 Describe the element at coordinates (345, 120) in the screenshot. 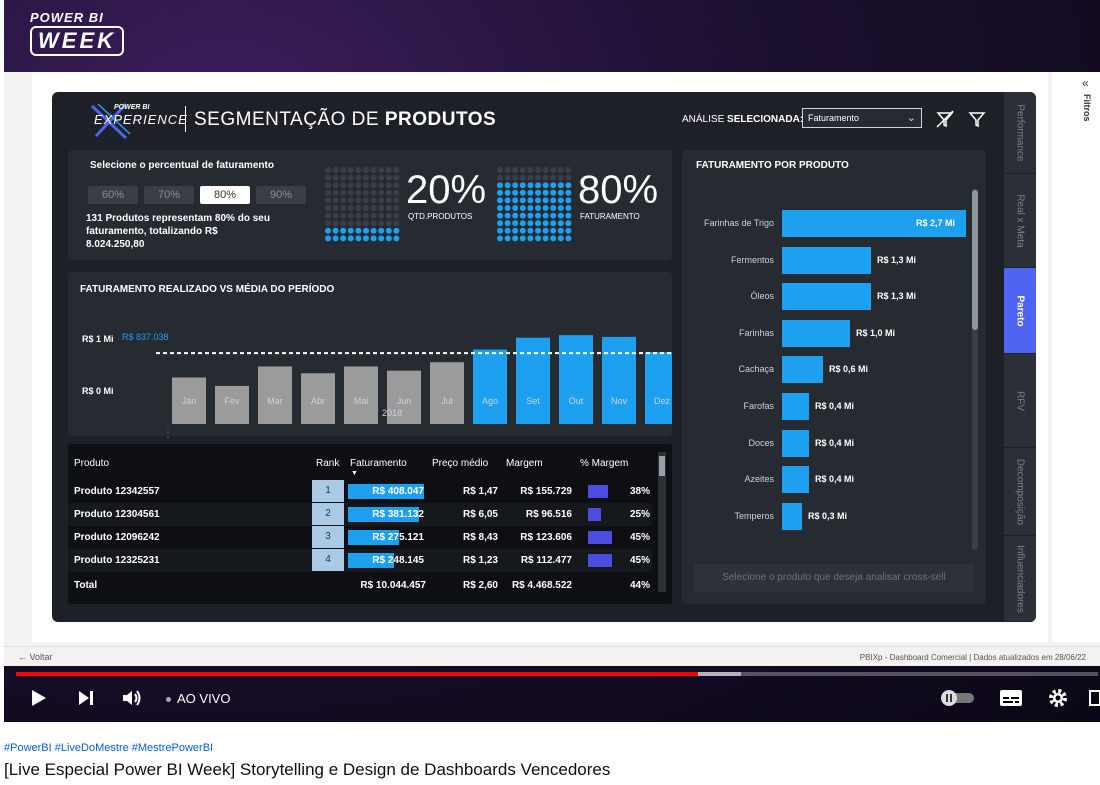

I see `page-title: SEGMENTAÇÃO DE PRODUTOS` at that location.